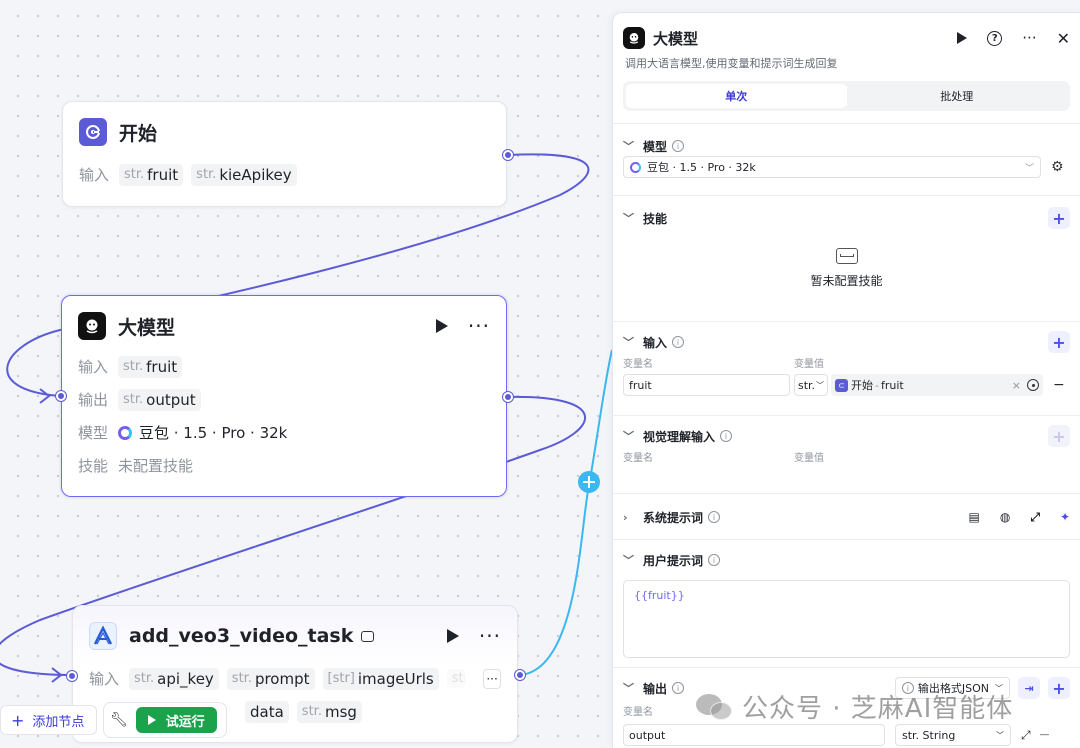  What do you see at coordinates (329, 711) in the screenshot?
I see `output-tag-msg: str. msg` at bounding box center [329, 711].